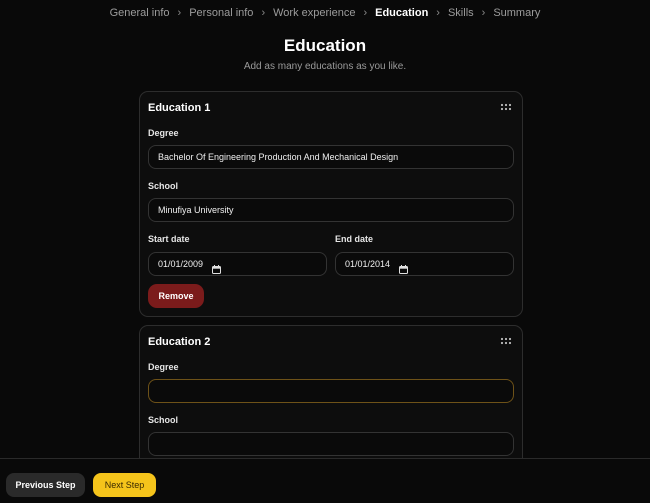 This screenshot has width=650, height=503. What do you see at coordinates (140, 13) in the screenshot?
I see `crumb-general-info: General info` at bounding box center [140, 13].